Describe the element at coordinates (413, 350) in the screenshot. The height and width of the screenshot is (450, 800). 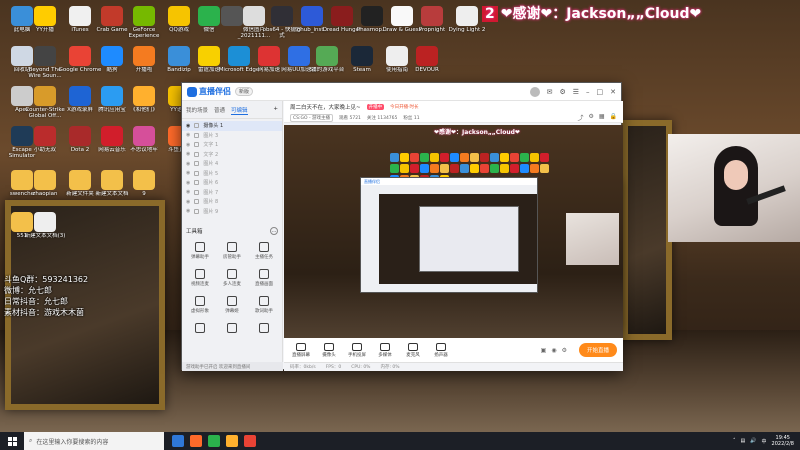
I see `source-control-button: 麦克风` at that location.